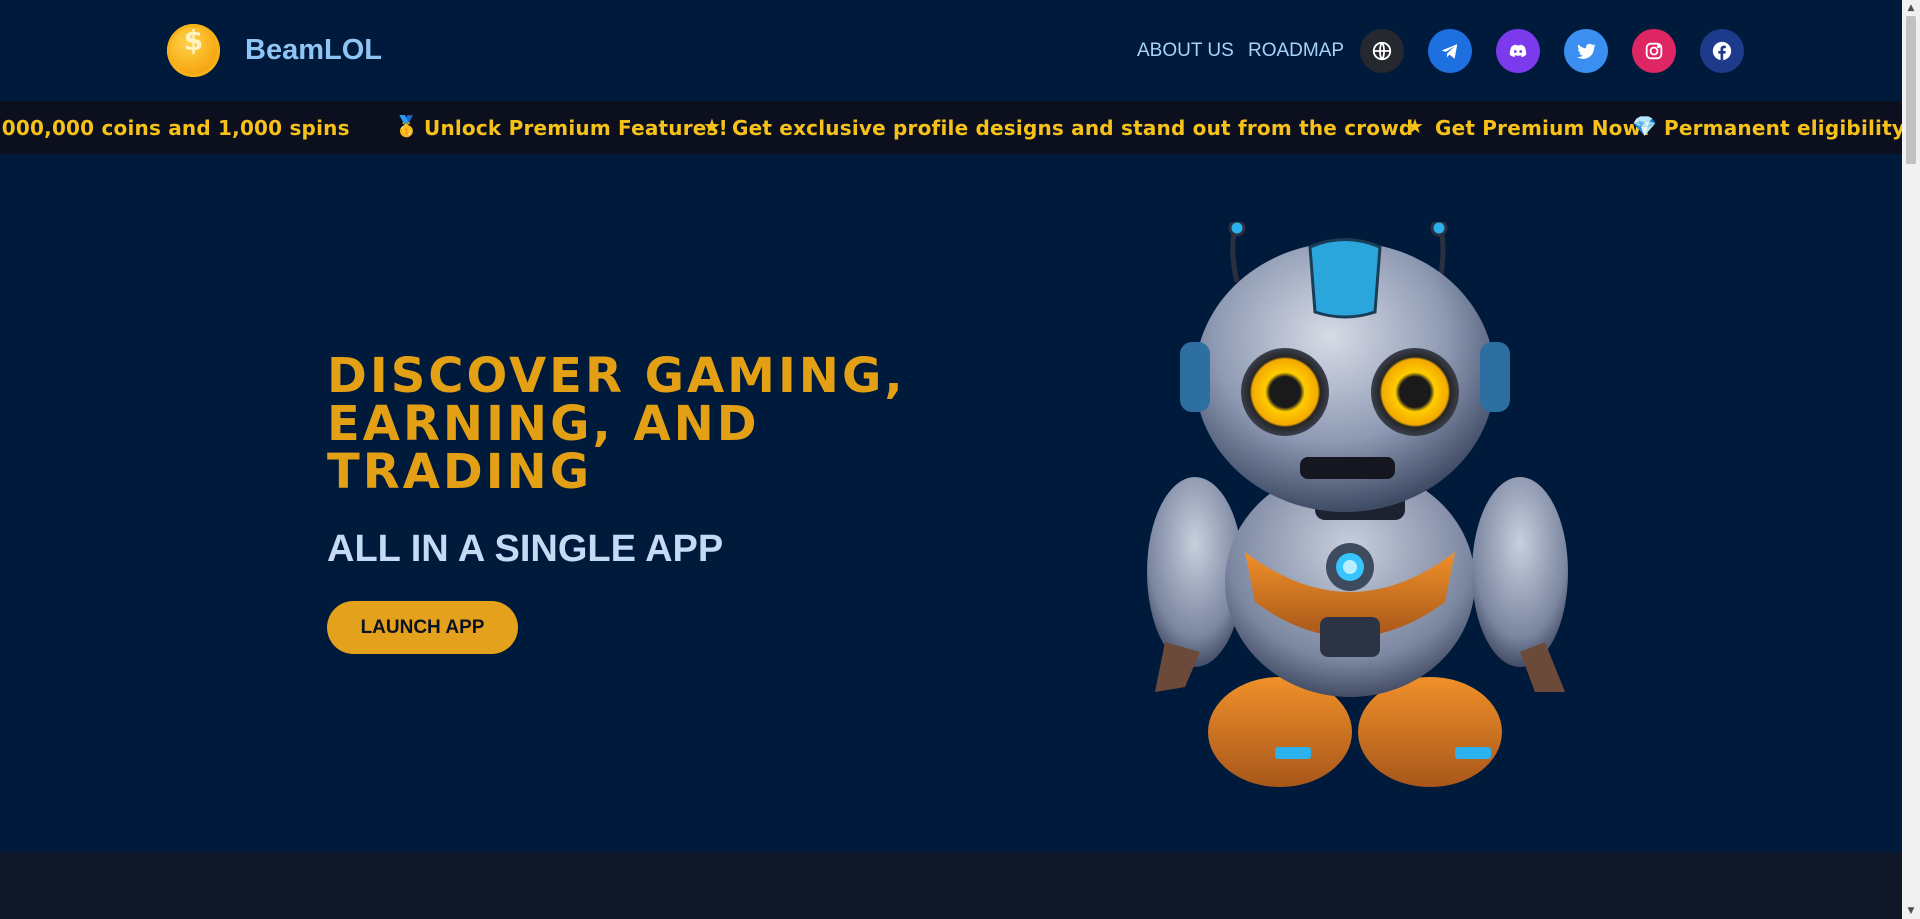 This screenshot has height=919, width=1920. What do you see at coordinates (1911, 911) in the screenshot?
I see `scroll-down-icon: ▼` at bounding box center [1911, 911].